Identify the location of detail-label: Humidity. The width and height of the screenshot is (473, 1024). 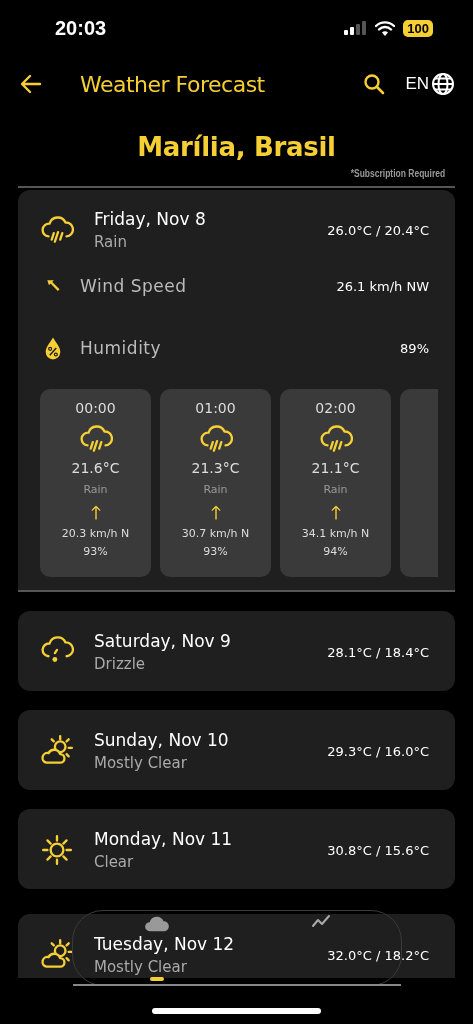
(121, 348).